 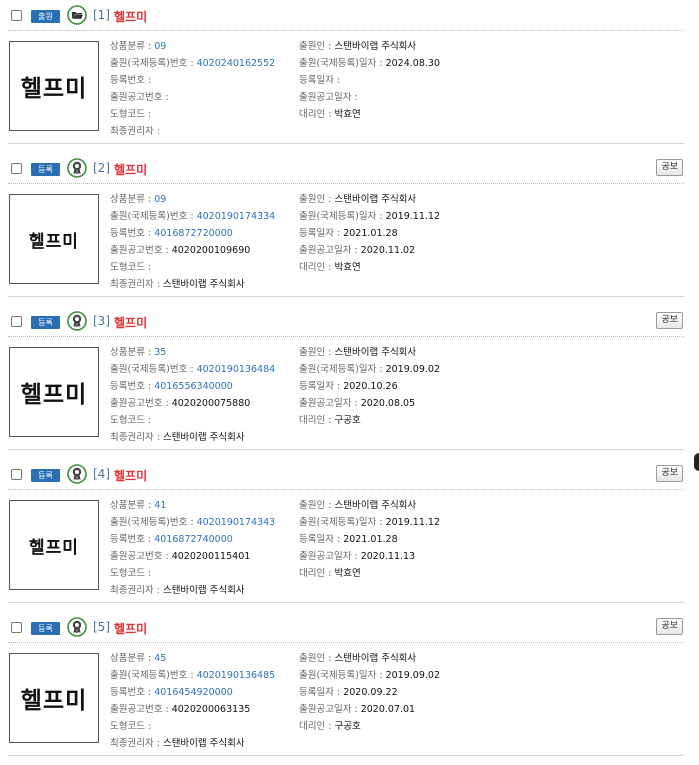 I want to click on pub-date-value: 2020.11.02, so click(x=388, y=250).